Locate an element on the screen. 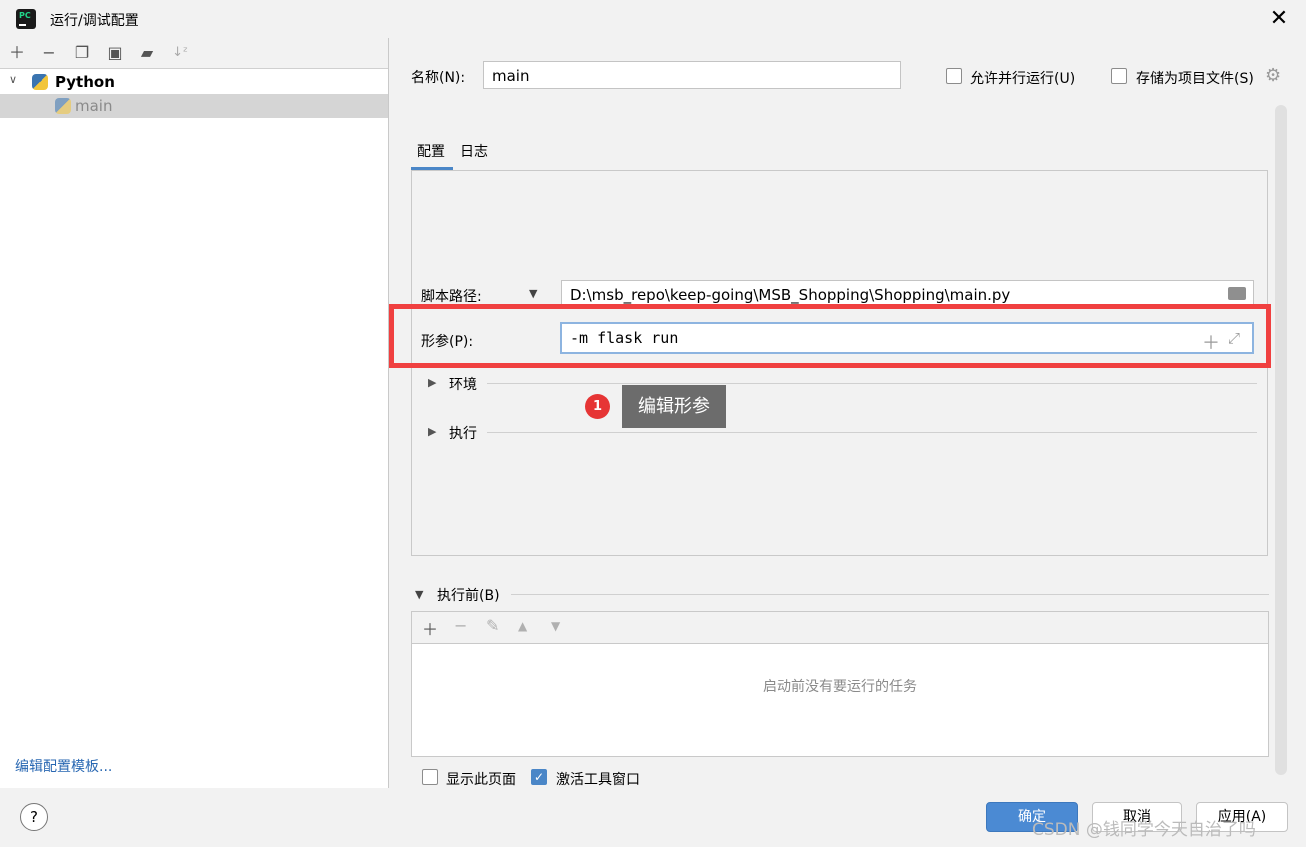 The width and height of the screenshot is (1306, 847). allow-parallel-label: 允许并行运行(U) is located at coordinates (1023, 79).